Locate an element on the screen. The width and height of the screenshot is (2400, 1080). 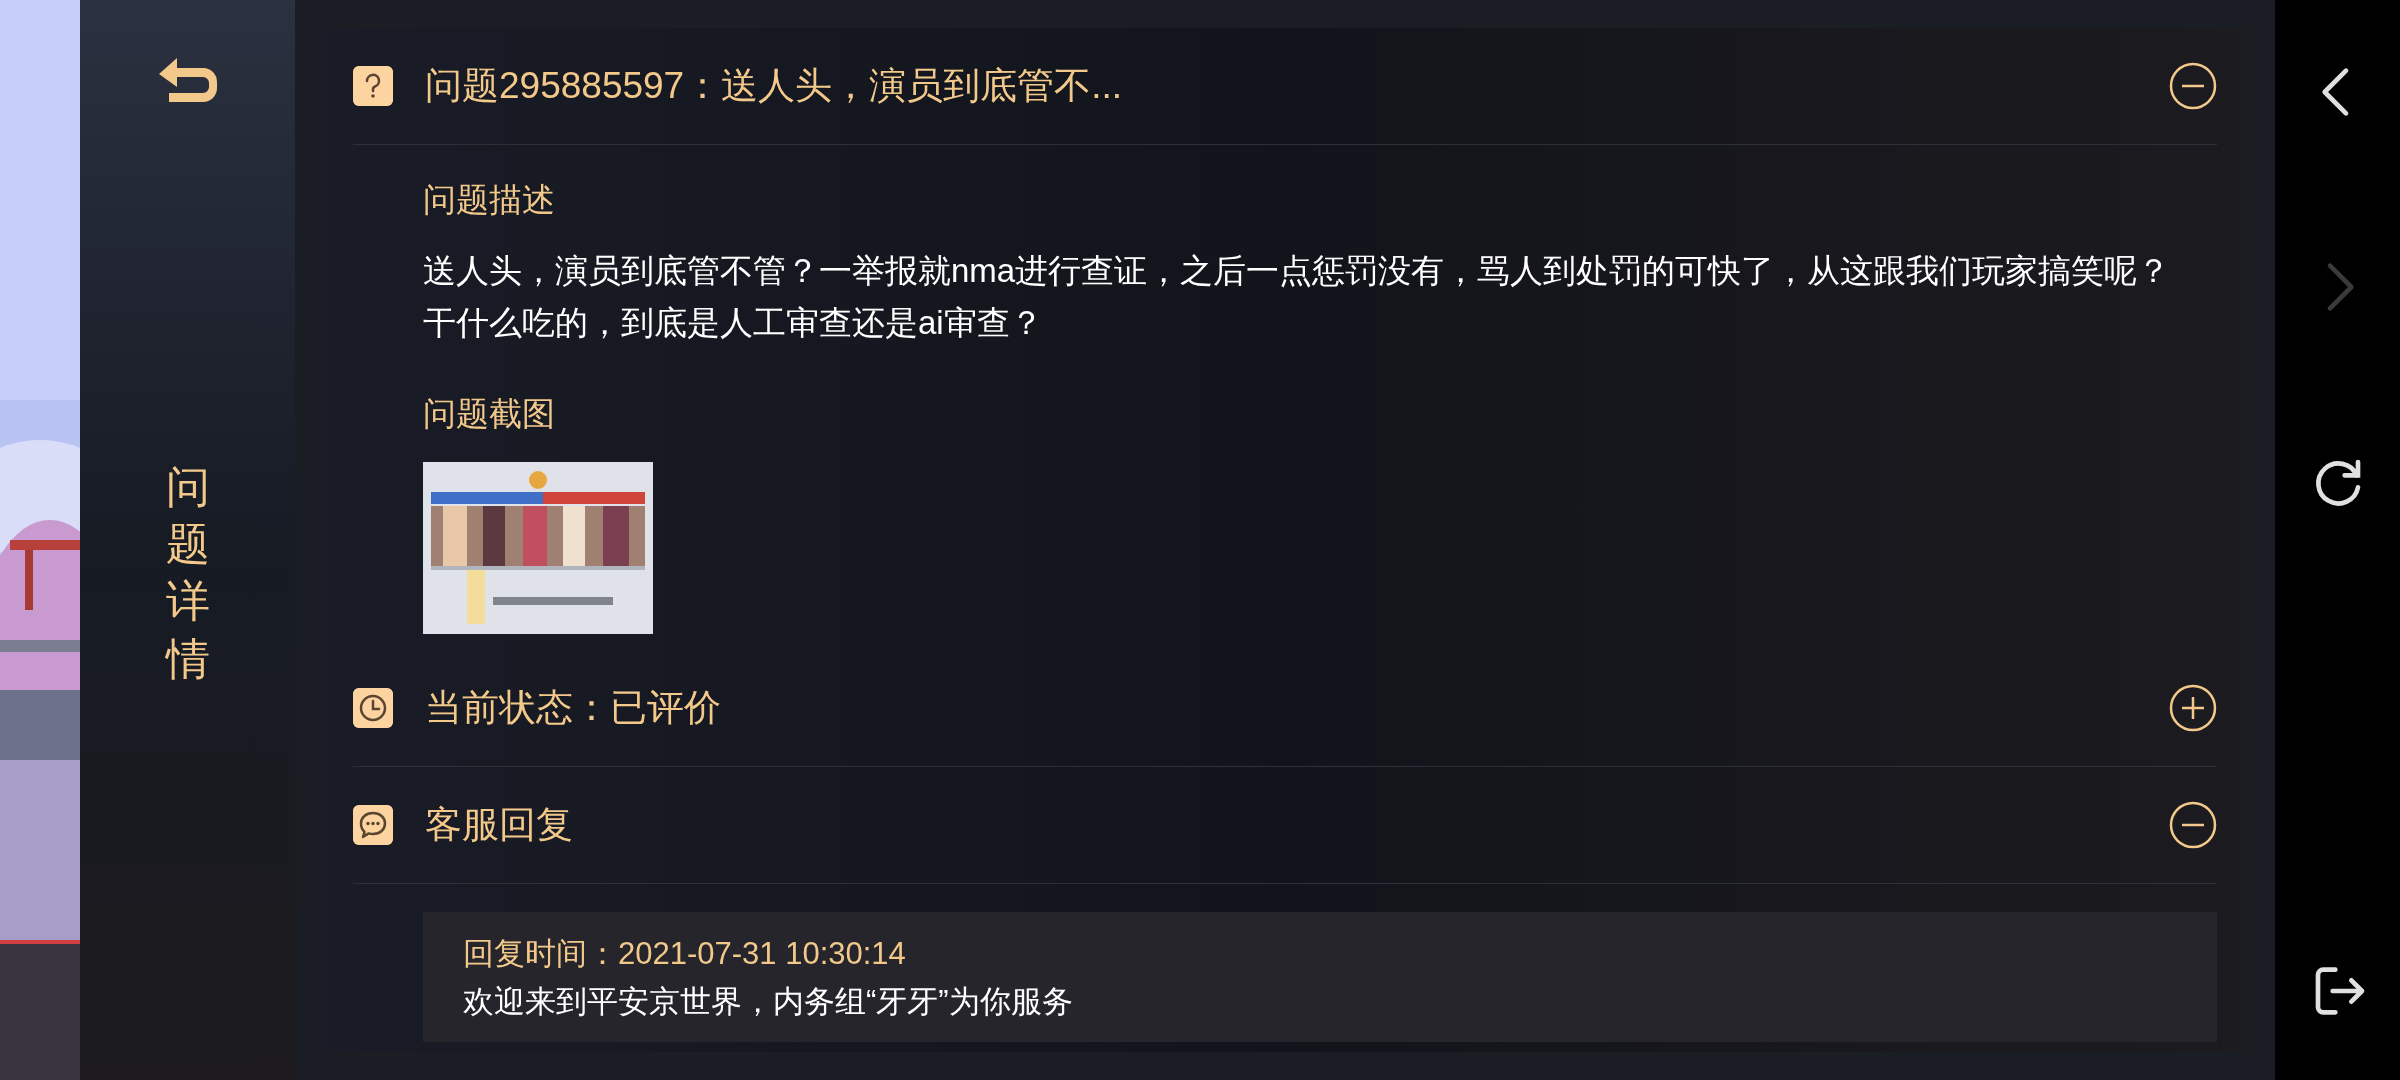
chat-bubble-icon is located at coordinates (373, 825).